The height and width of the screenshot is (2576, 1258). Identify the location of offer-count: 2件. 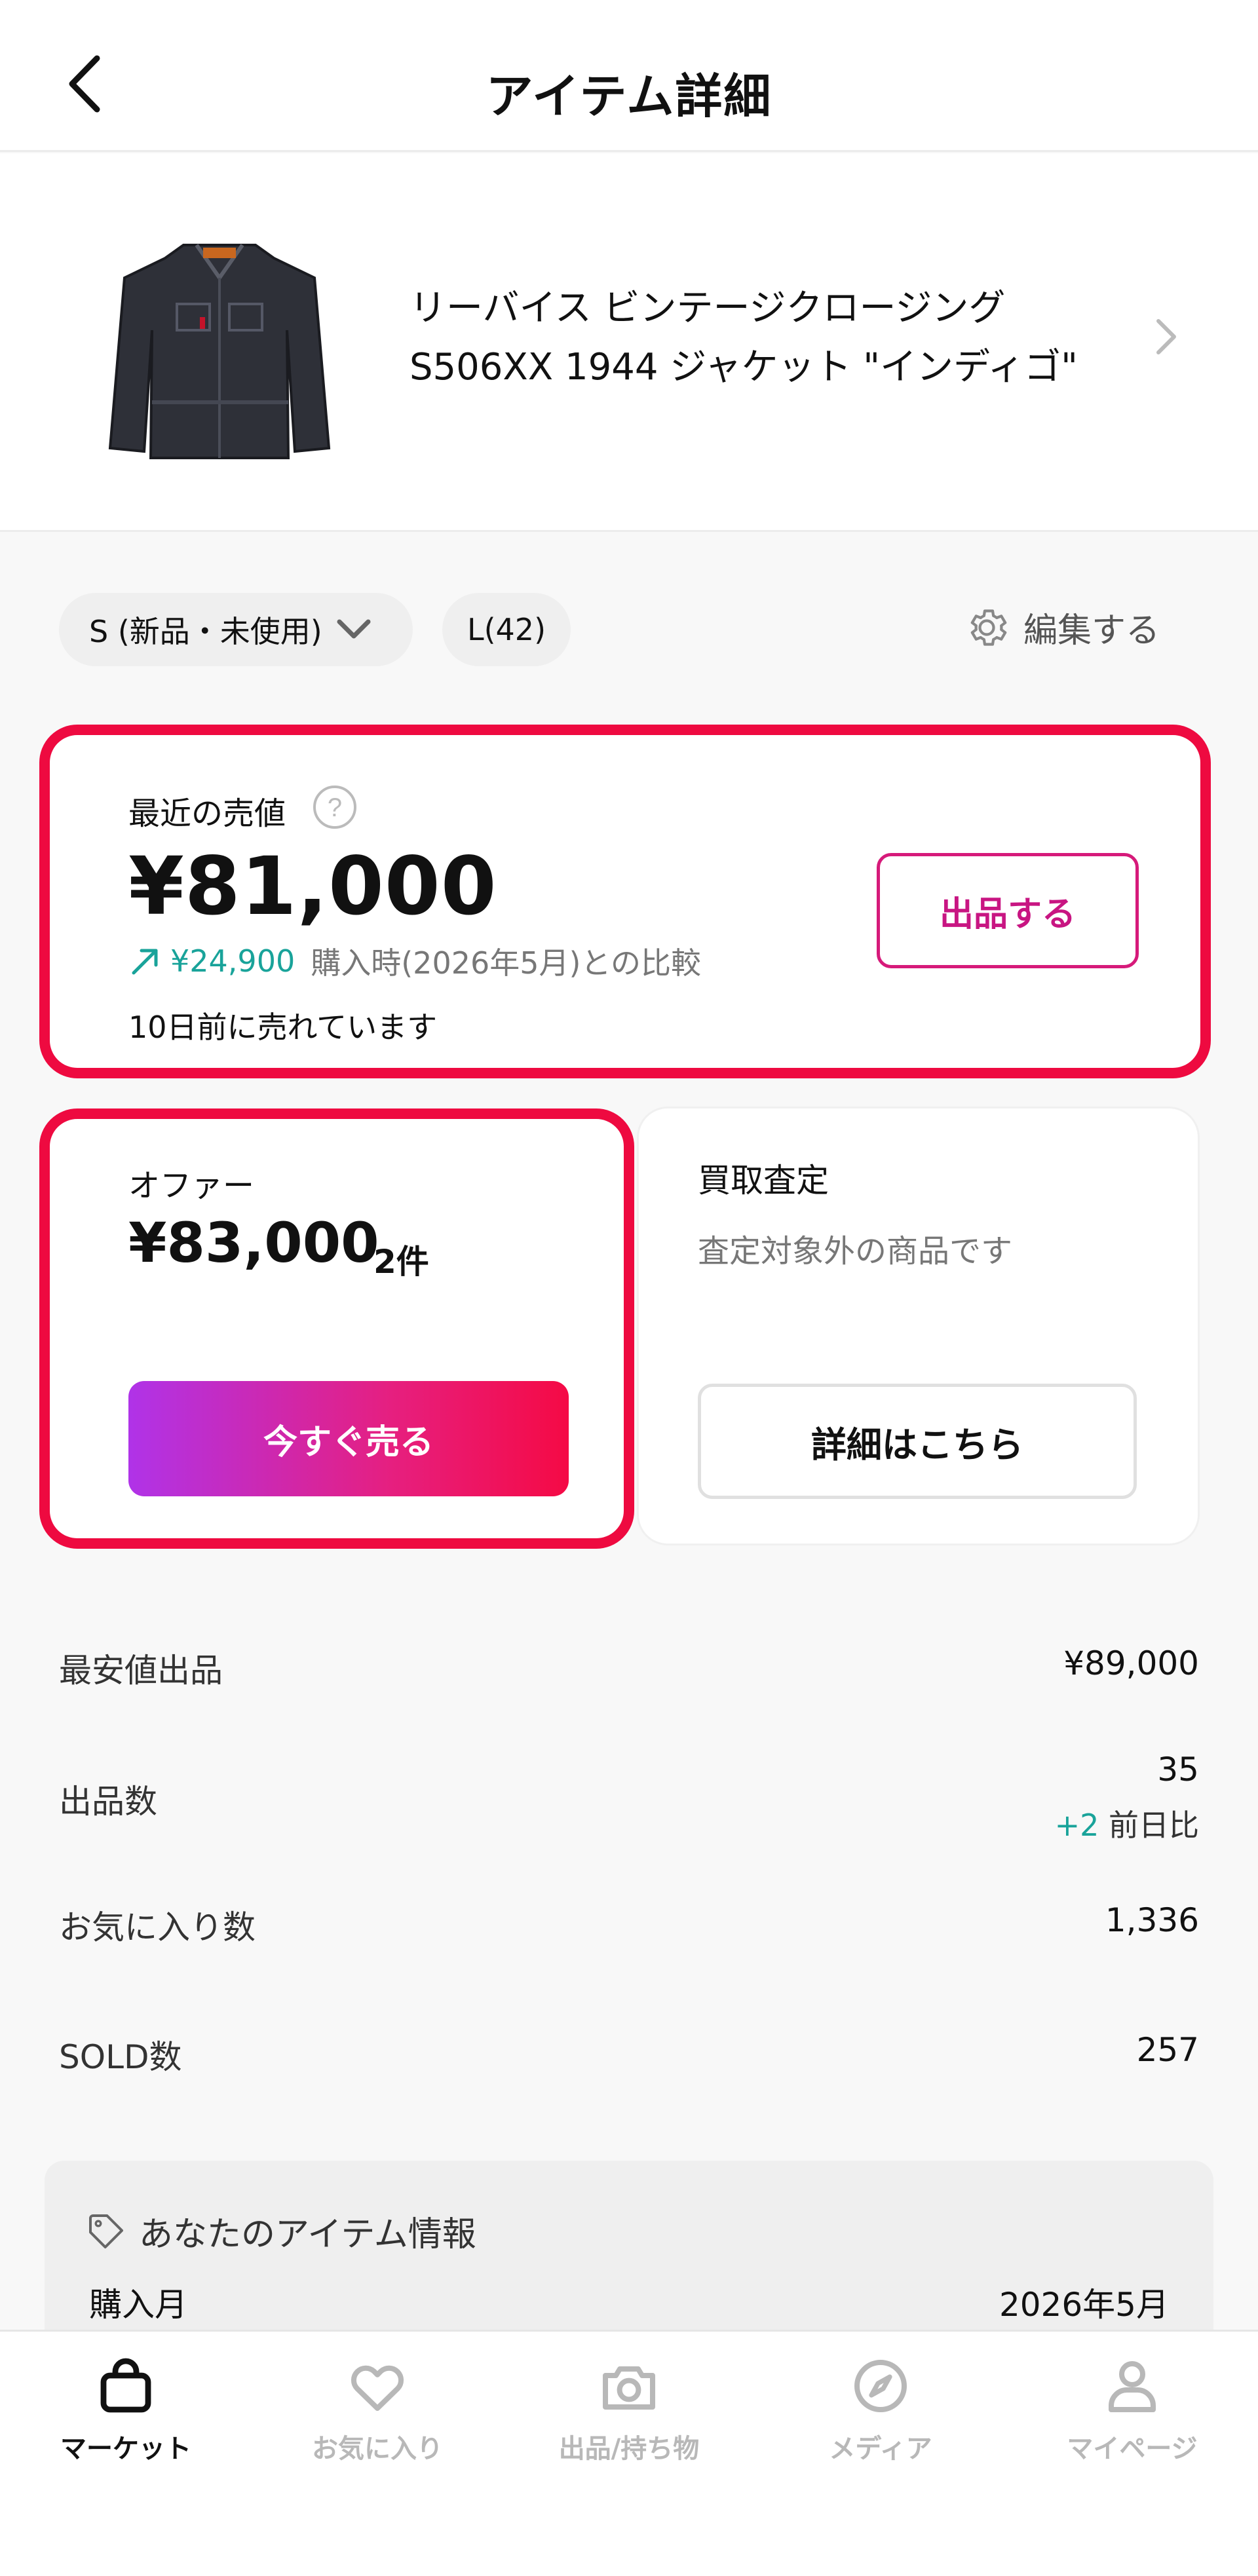
(401, 1262).